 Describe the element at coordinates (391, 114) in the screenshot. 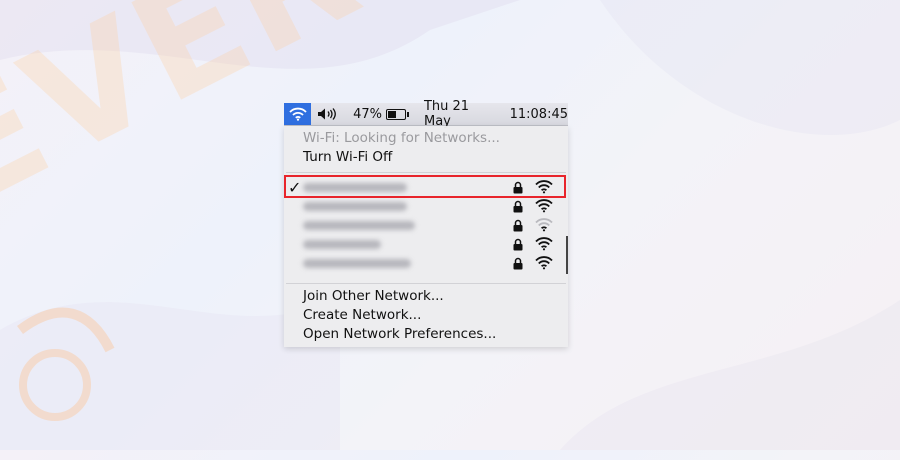

I see `battery-level-fill` at that location.